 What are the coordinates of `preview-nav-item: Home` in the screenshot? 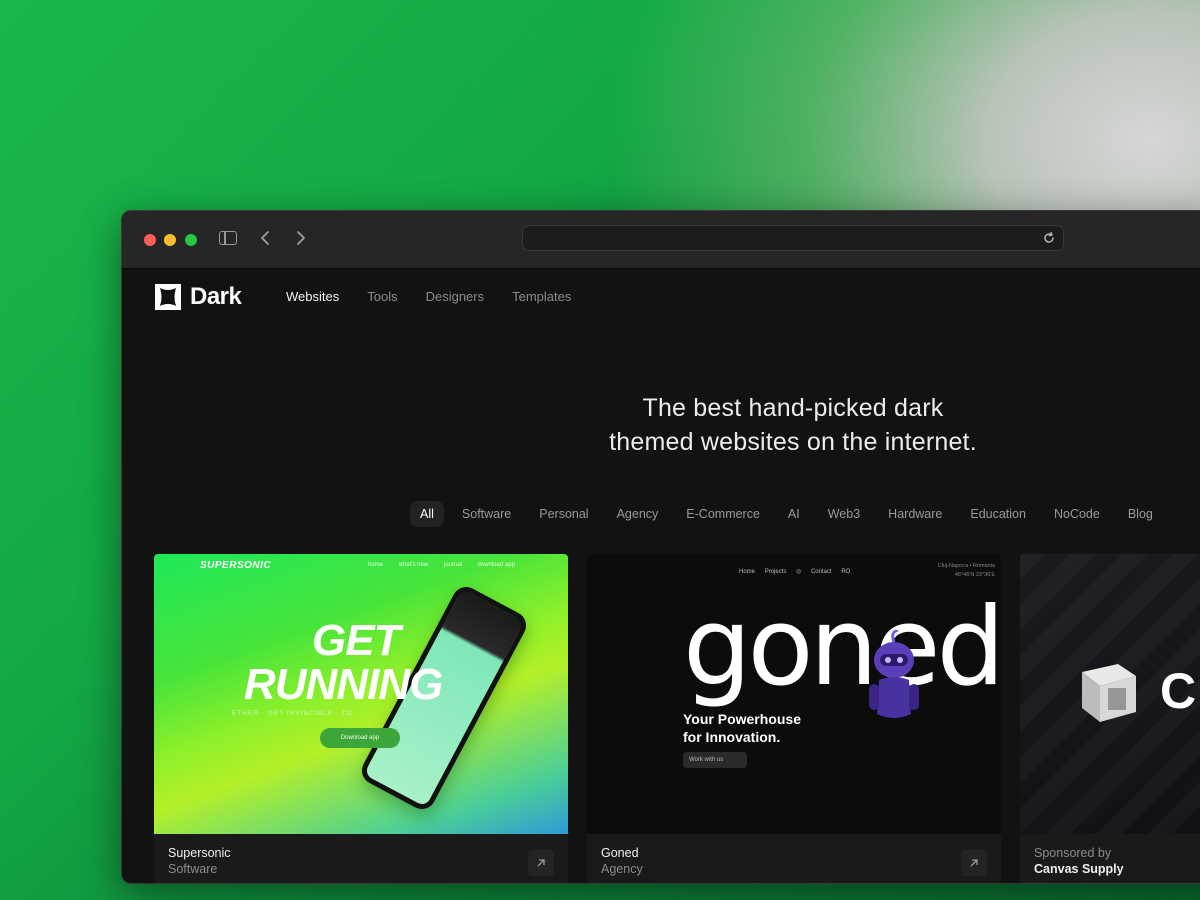 It's located at (747, 572).